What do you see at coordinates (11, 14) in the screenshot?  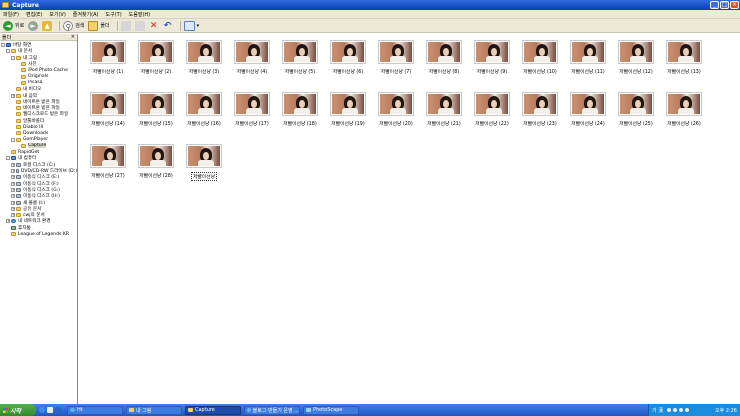 I see `menu-file: 파일(F)` at bounding box center [11, 14].